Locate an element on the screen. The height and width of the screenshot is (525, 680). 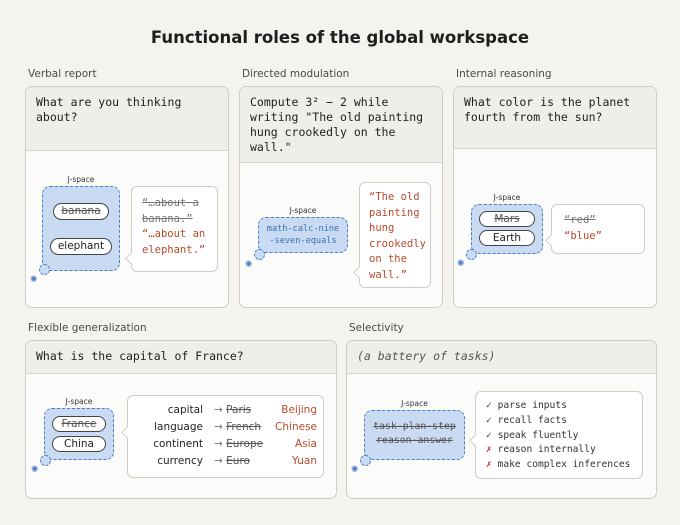
response-line-blue: “blue” is located at coordinates (583, 235).